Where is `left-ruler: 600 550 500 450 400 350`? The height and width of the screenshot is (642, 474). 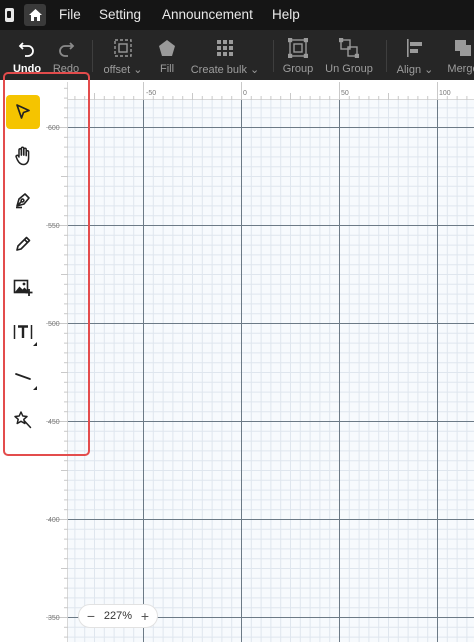 left-ruler: 600 550 500 450 400 350 is located at coordinates (57, 362).